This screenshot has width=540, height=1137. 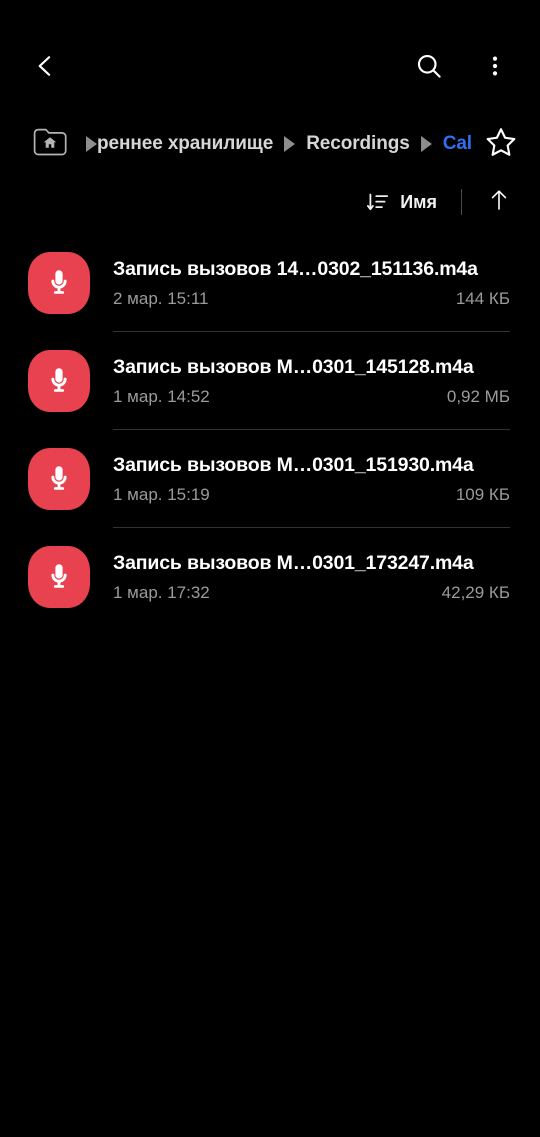 I want to click on favorite-button, so click(x=501, y=144).